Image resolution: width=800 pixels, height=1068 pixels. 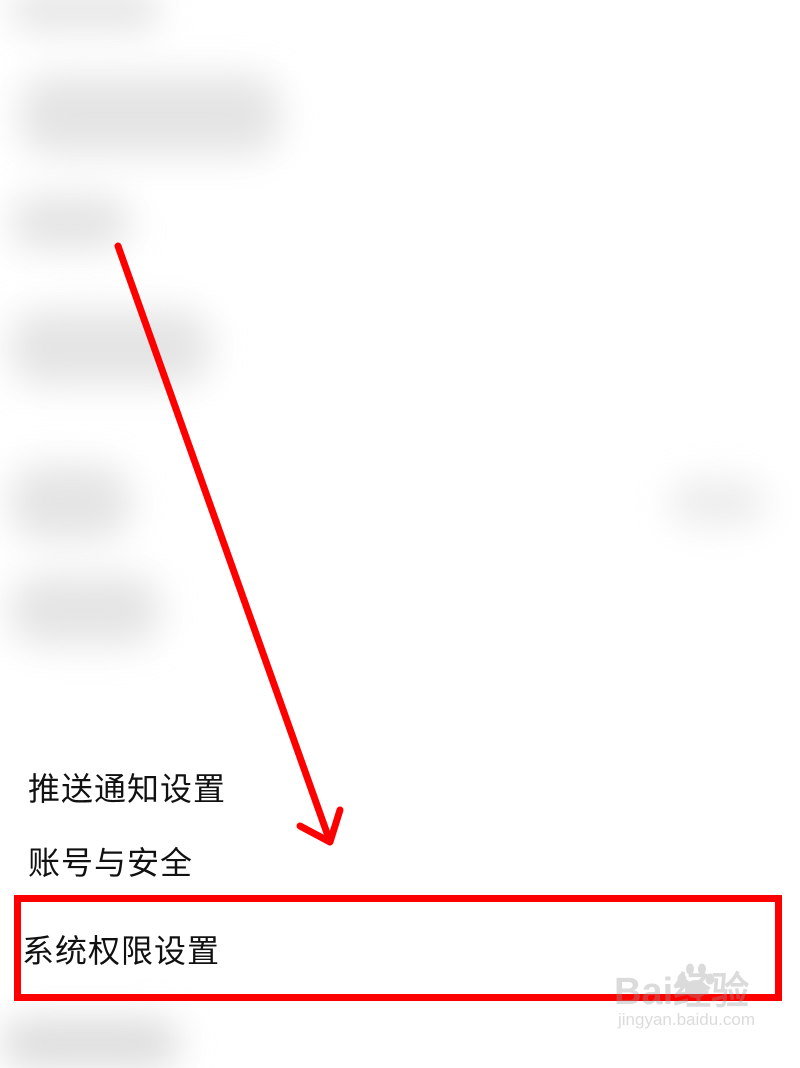 I want to click on baidu-paw-icon, so click(x=696, y=980).